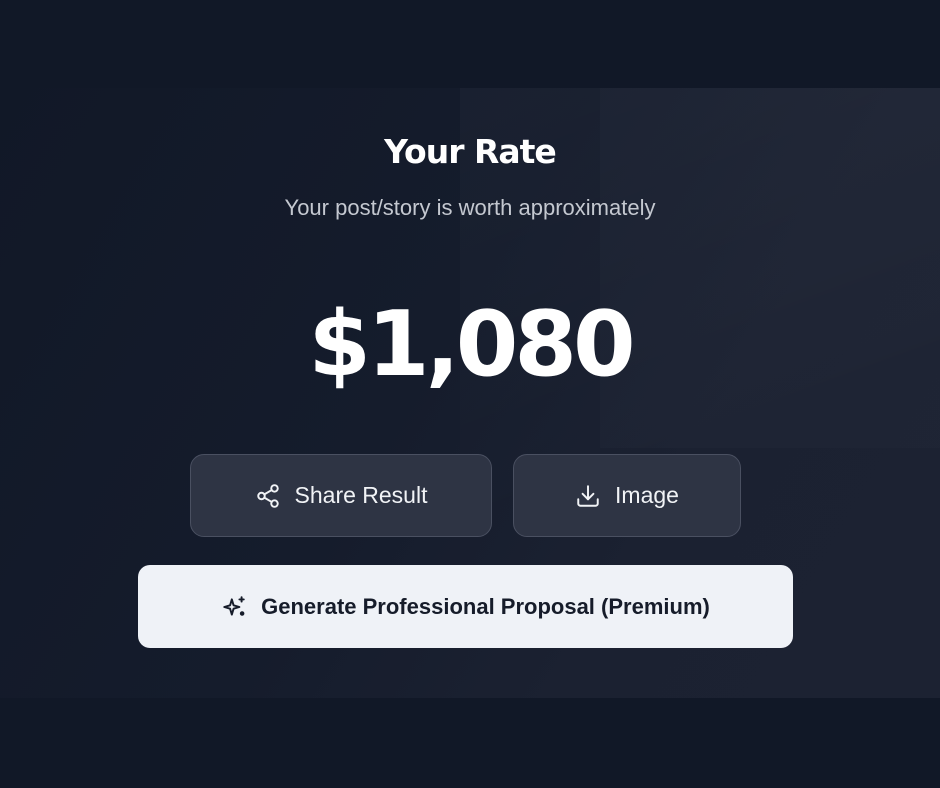 The width and height of the screenshot is (940, 788). Describe the element at coordinates (471, 344) in the screenshot. I see `rate-amount: $1,080` at that location.